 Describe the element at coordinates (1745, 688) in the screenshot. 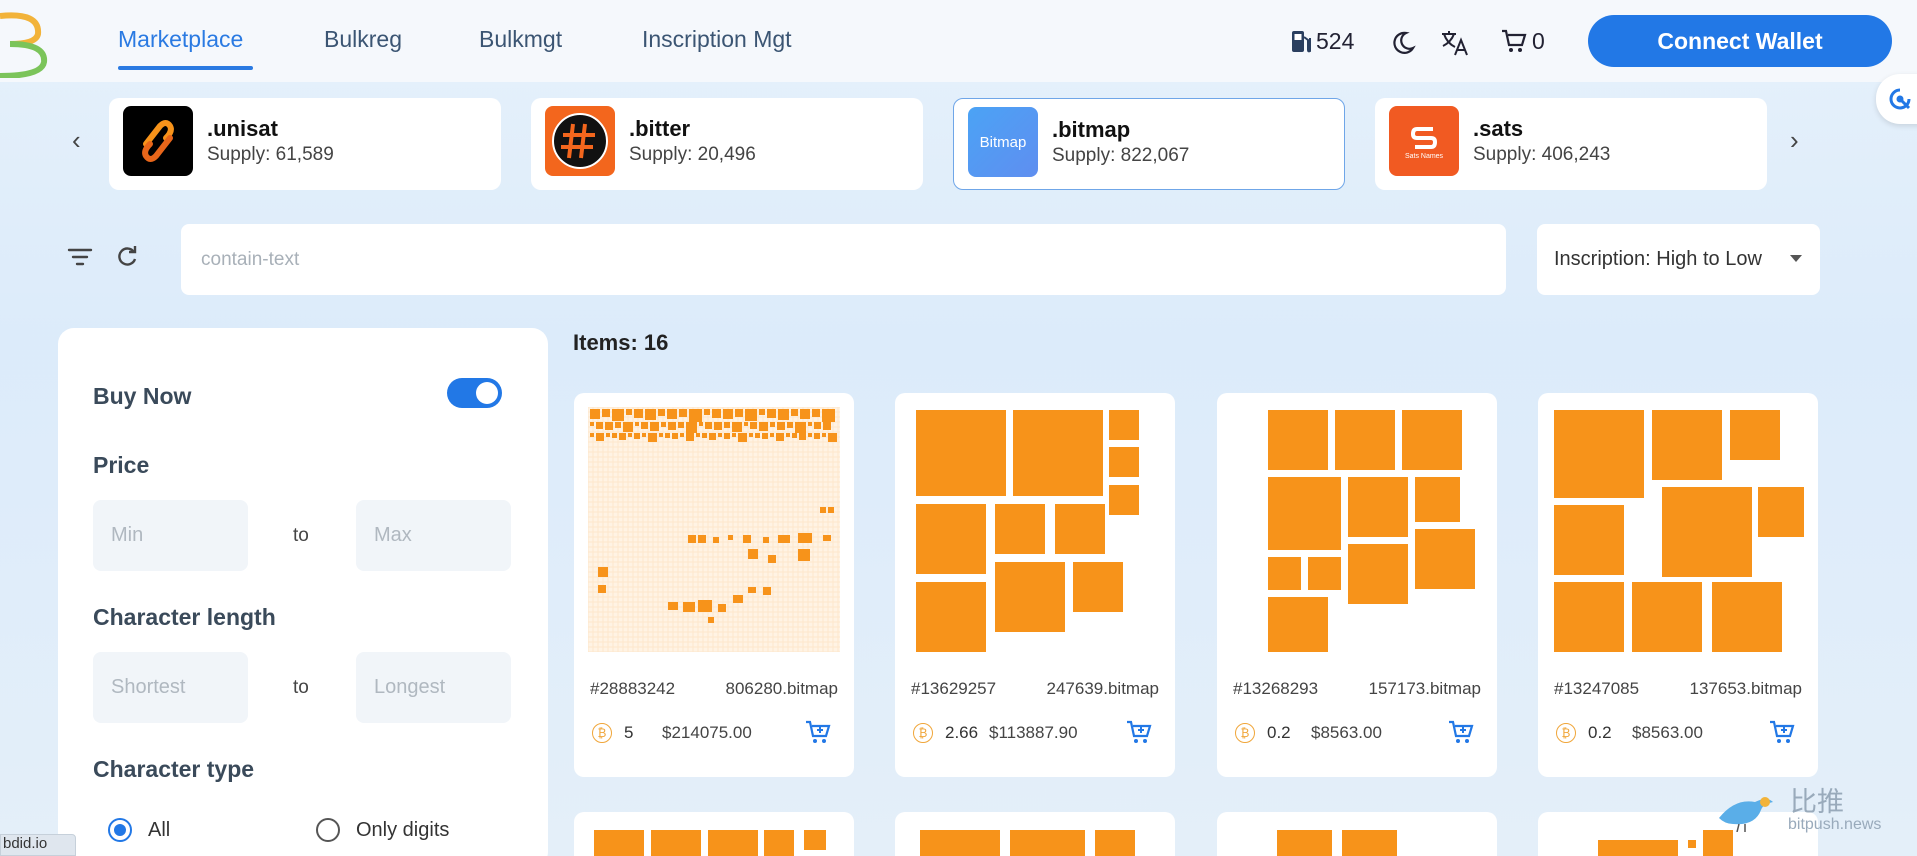

I see `item-name: 137653.bitmap` at that location.